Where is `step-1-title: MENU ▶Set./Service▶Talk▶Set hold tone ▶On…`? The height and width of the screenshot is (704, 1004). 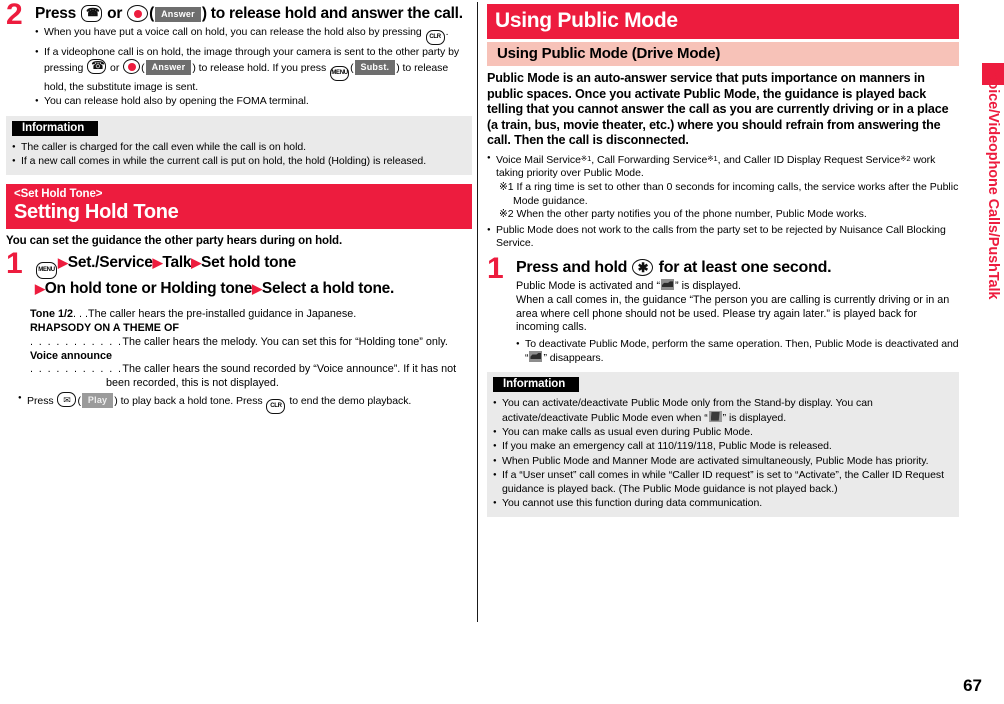 step-1-title: MENU ▶Set./Service▶Talk▶Set hold tone ▶On… is located at coordinates (253, 275).